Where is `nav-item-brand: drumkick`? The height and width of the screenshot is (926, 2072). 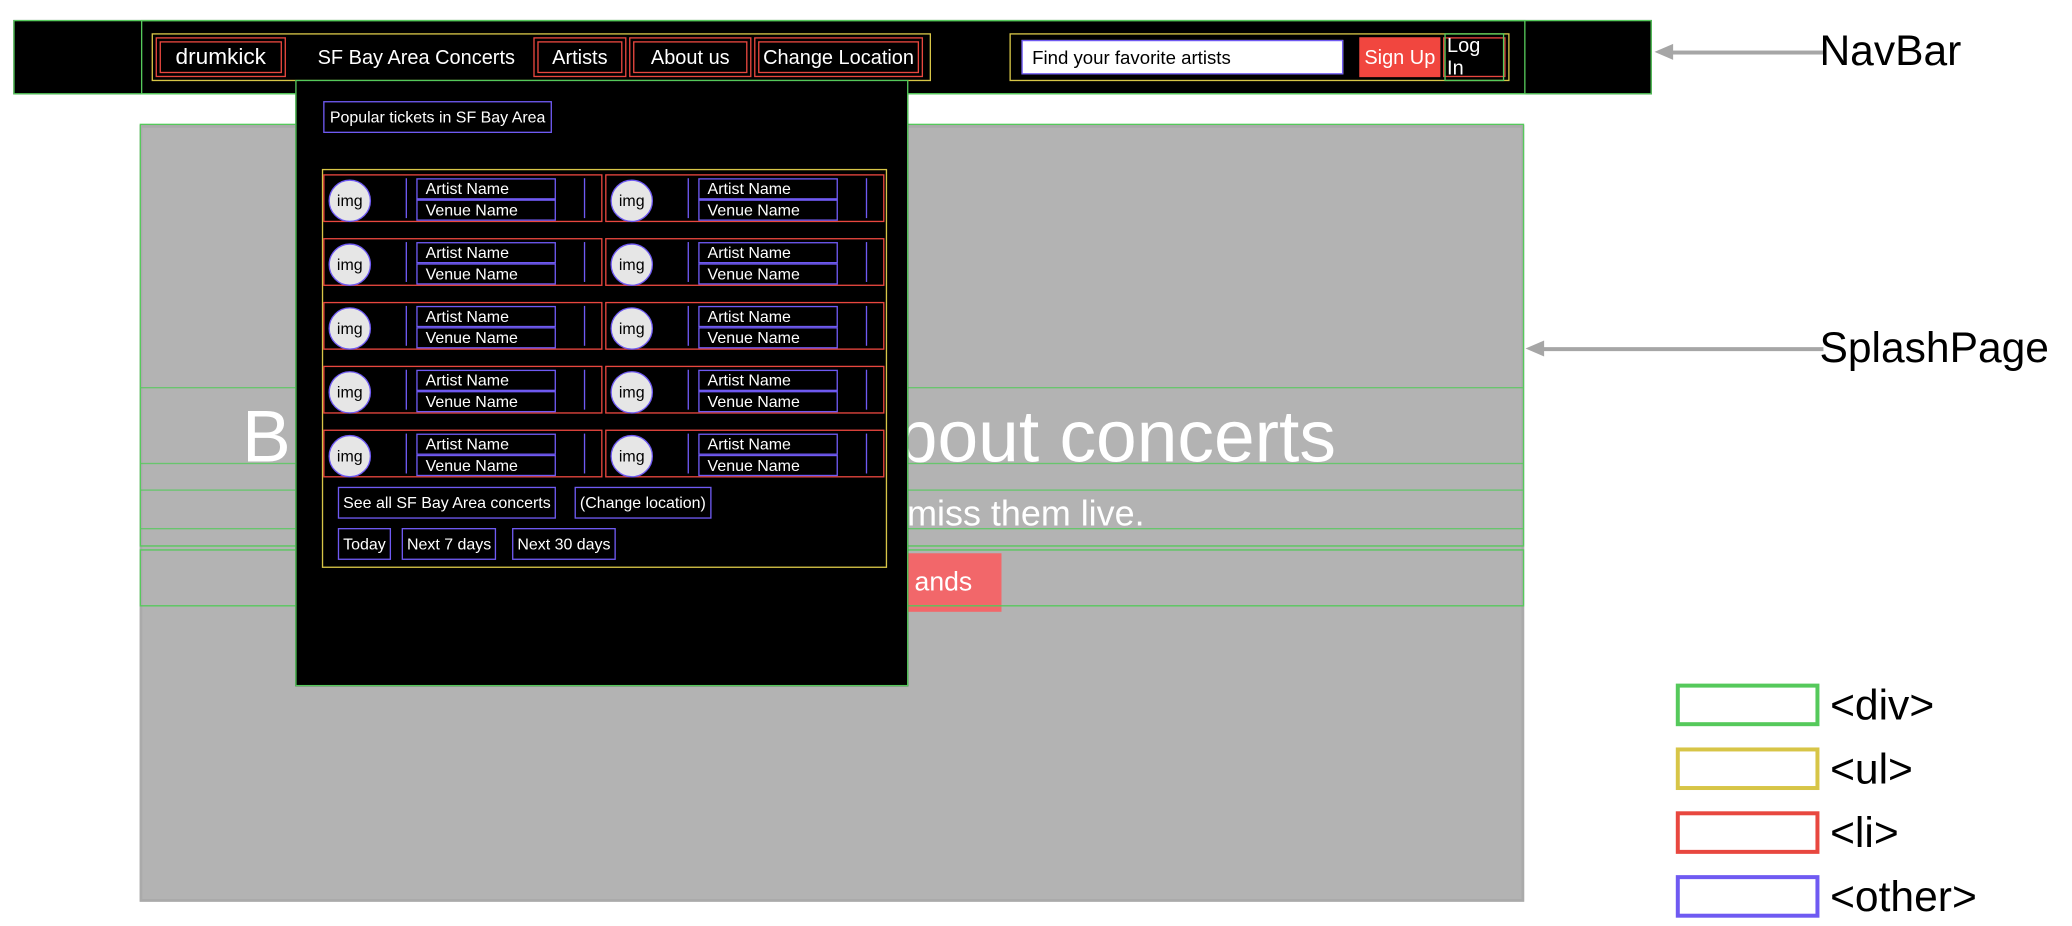 nav-item-brand: drumkick is located at coordinates (220, 57).